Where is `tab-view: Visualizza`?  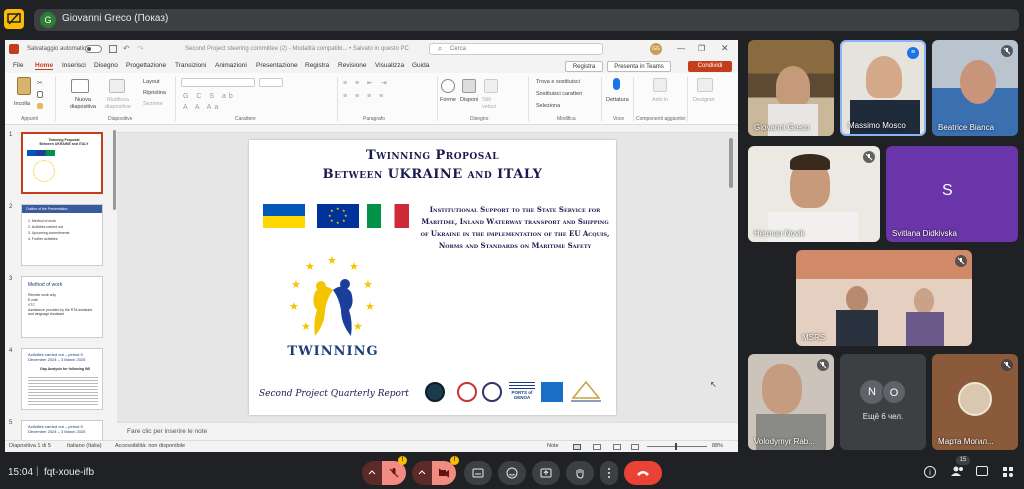
tab-view: Visualizza is located at coordinates (389, 65).